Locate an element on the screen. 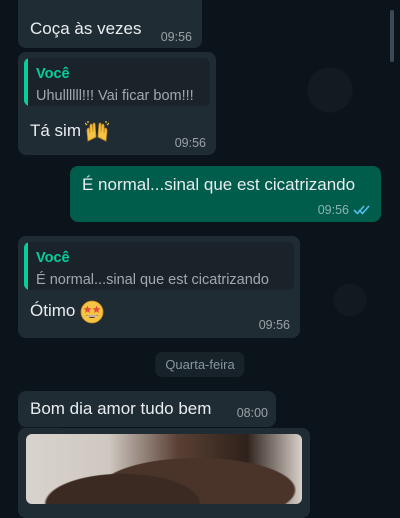 The height and width of the screenshot is (518, 400). scrollbar is located at coordinates (392, 36).